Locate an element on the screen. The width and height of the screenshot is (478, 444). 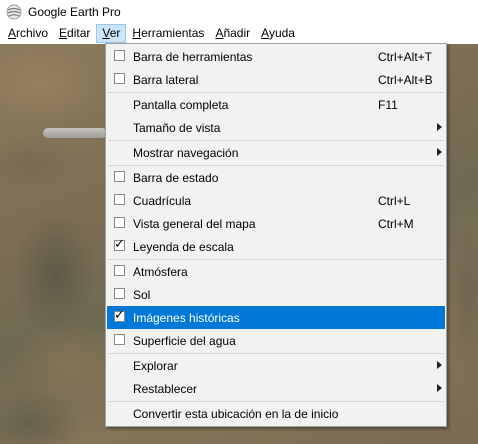
menu-item-shortcut: Ctrl+Alt+T is located at coordinates (405, 56).